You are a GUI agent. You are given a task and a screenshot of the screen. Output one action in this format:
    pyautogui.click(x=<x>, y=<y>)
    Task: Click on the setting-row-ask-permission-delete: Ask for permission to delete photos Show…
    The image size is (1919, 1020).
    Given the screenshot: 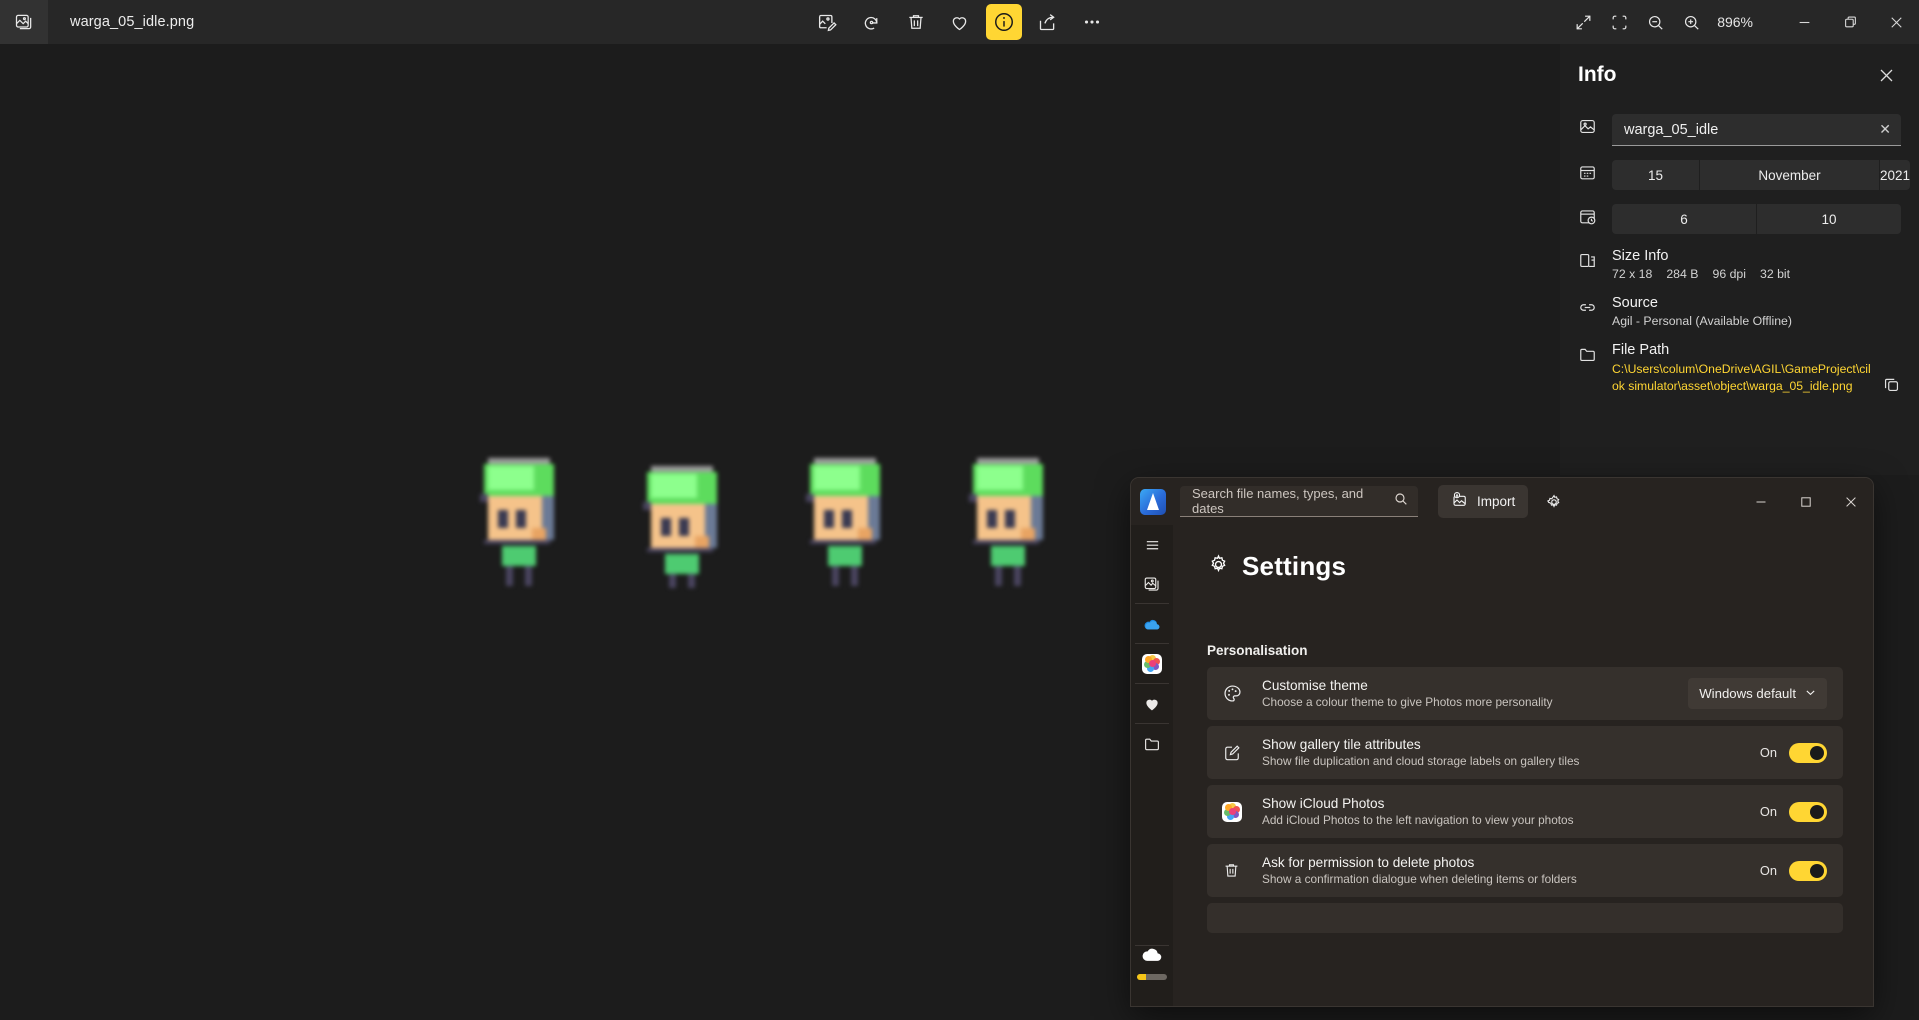 What is the action you would take?
    pyautogui.click(x=1525, y=870)
    